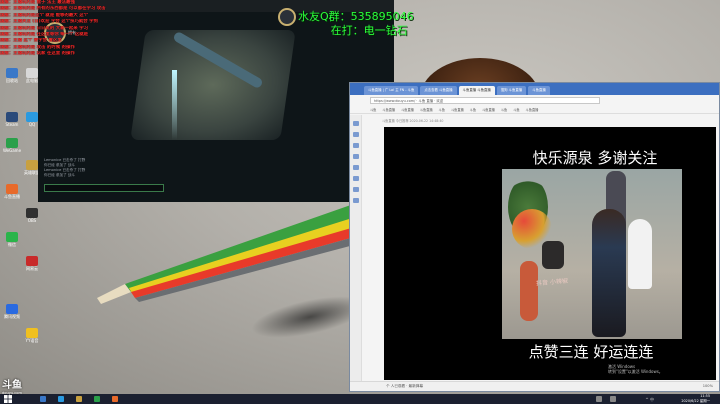 This screenshot has height=404, width=720. I want to click on browser-tab: 点击查看 斗鱼直播, so click(438, 90).